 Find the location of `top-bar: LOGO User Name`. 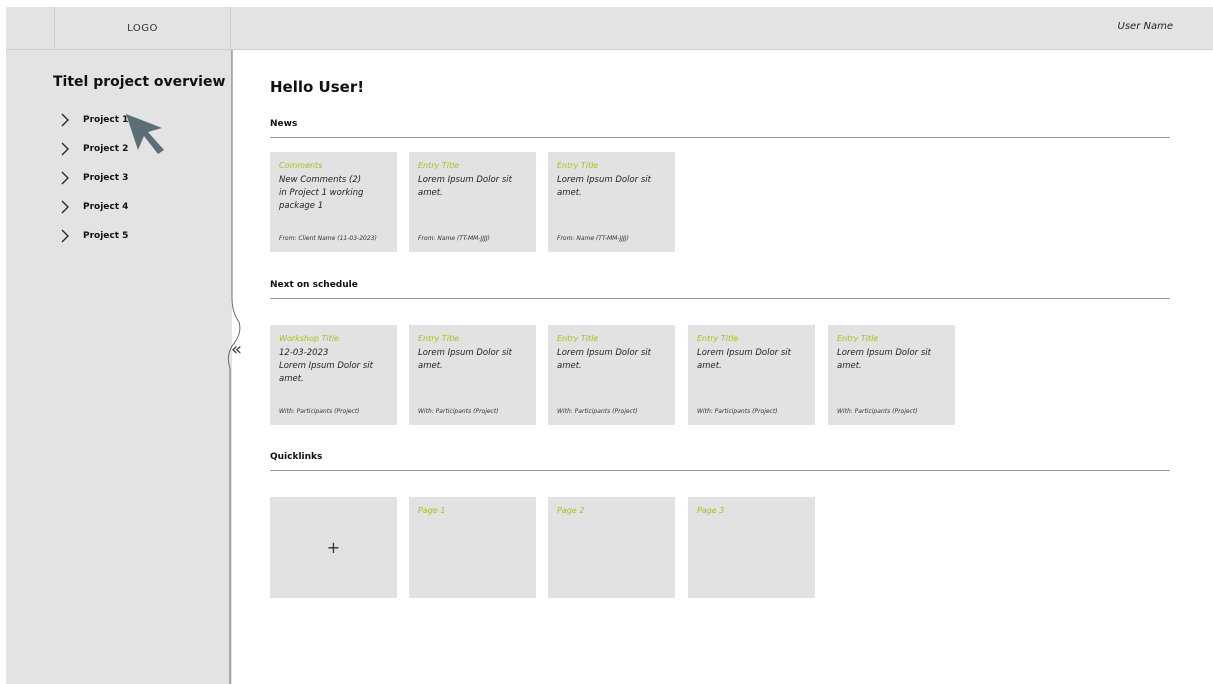

top-bar: LOGO User Name is located at coordinates (609, 28).